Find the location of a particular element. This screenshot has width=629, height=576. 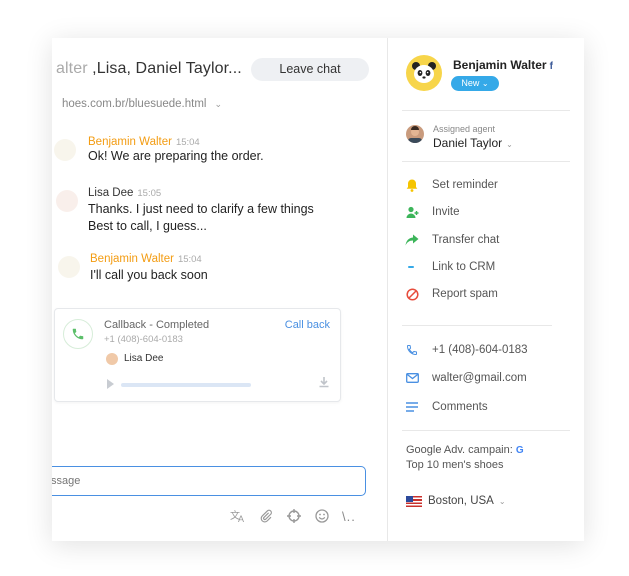

panda-avatar-icon is located at coordinates (424, 73).